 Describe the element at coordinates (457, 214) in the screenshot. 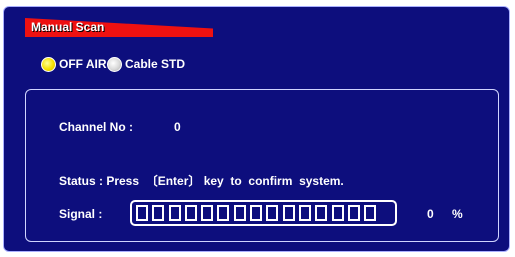

I see `signal-unit: %` at that location.